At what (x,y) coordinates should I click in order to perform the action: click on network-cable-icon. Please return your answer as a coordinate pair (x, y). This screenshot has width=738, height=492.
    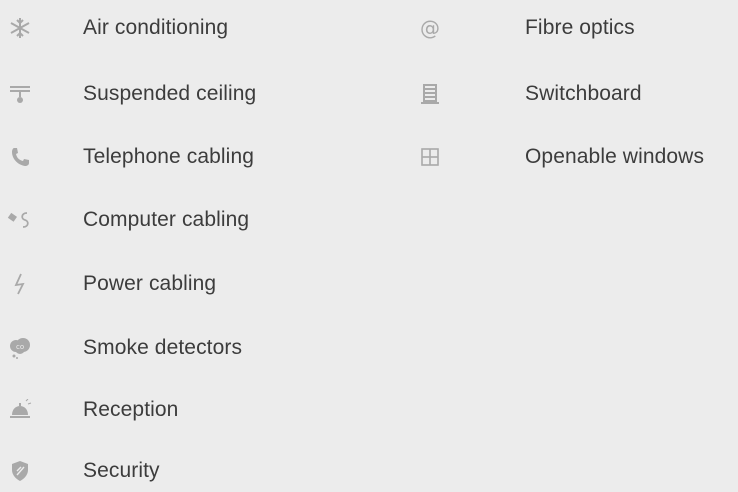
    Looking at the image, I should click on (20, 220).